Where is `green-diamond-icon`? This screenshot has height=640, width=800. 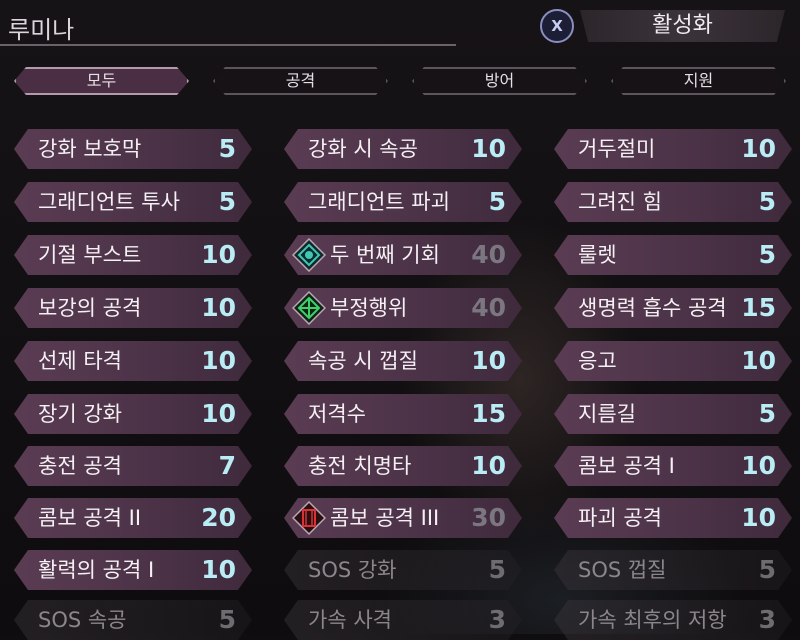
green-diamond-icon is located at coordinates (309, 308).